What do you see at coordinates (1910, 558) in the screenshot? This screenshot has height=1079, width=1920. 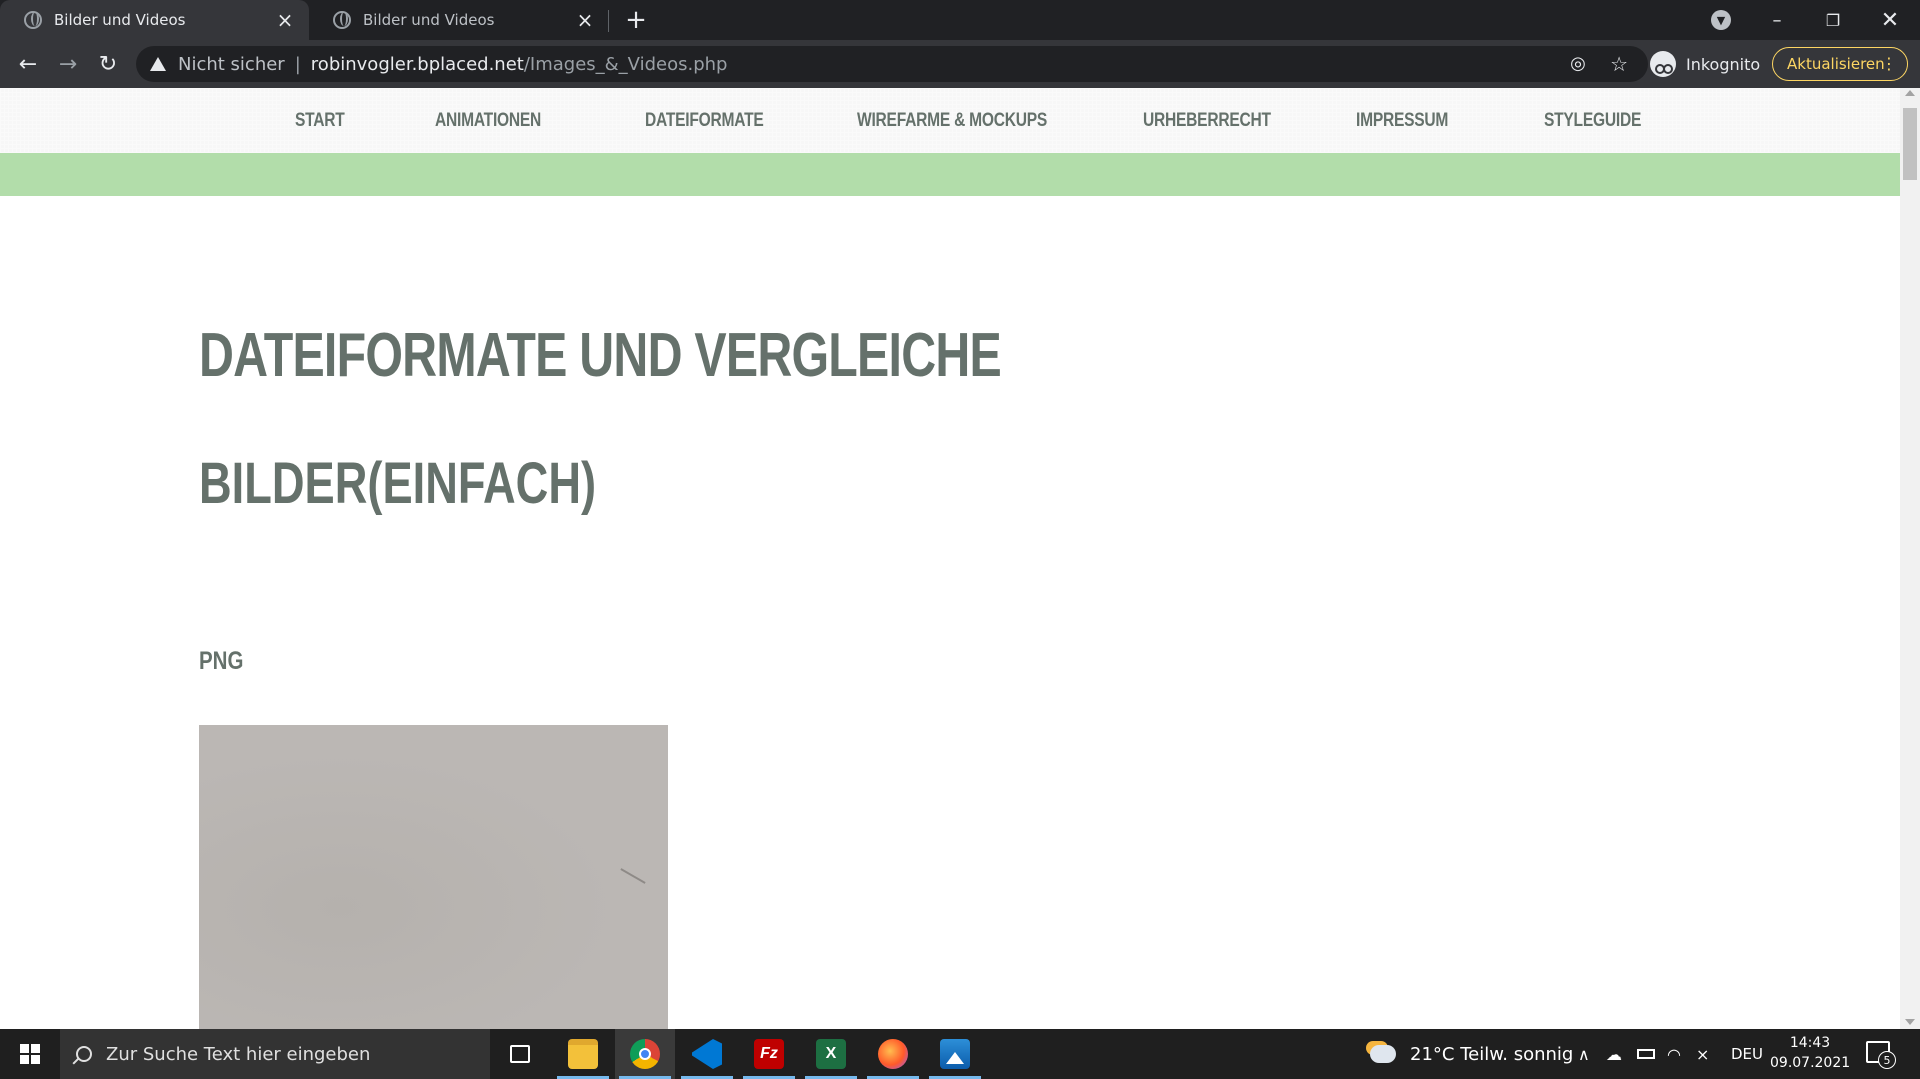 I see `page-scrollbar` at bounding box center [1910, 558].